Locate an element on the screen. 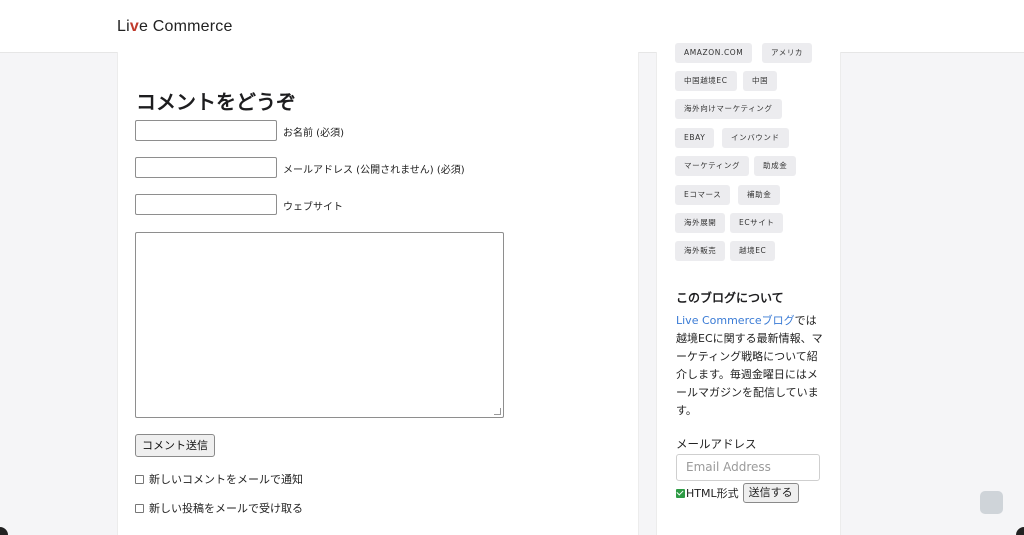 Image resolution: width=1024 pixels, height=535 pixels. tag-item: 補助金 is located at coordinates (759, 195).